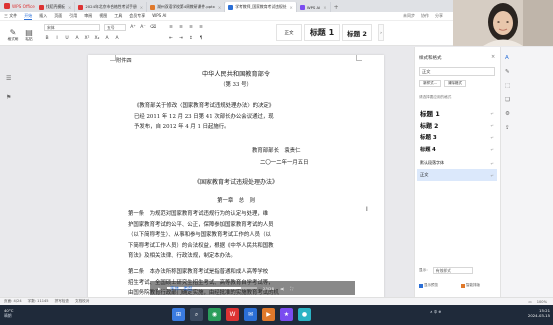 This screenshot has width=553, height=325. I want to click on paste-button: ▤ 粘贴, so click(29, 33).